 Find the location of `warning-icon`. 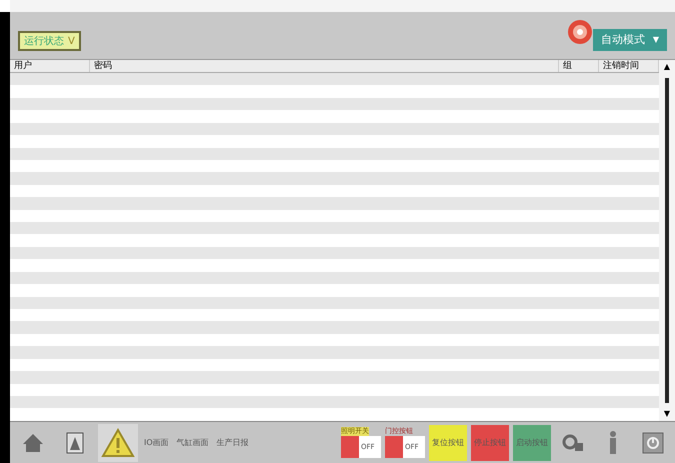

warning-icon is located at coordinates (118, 443).